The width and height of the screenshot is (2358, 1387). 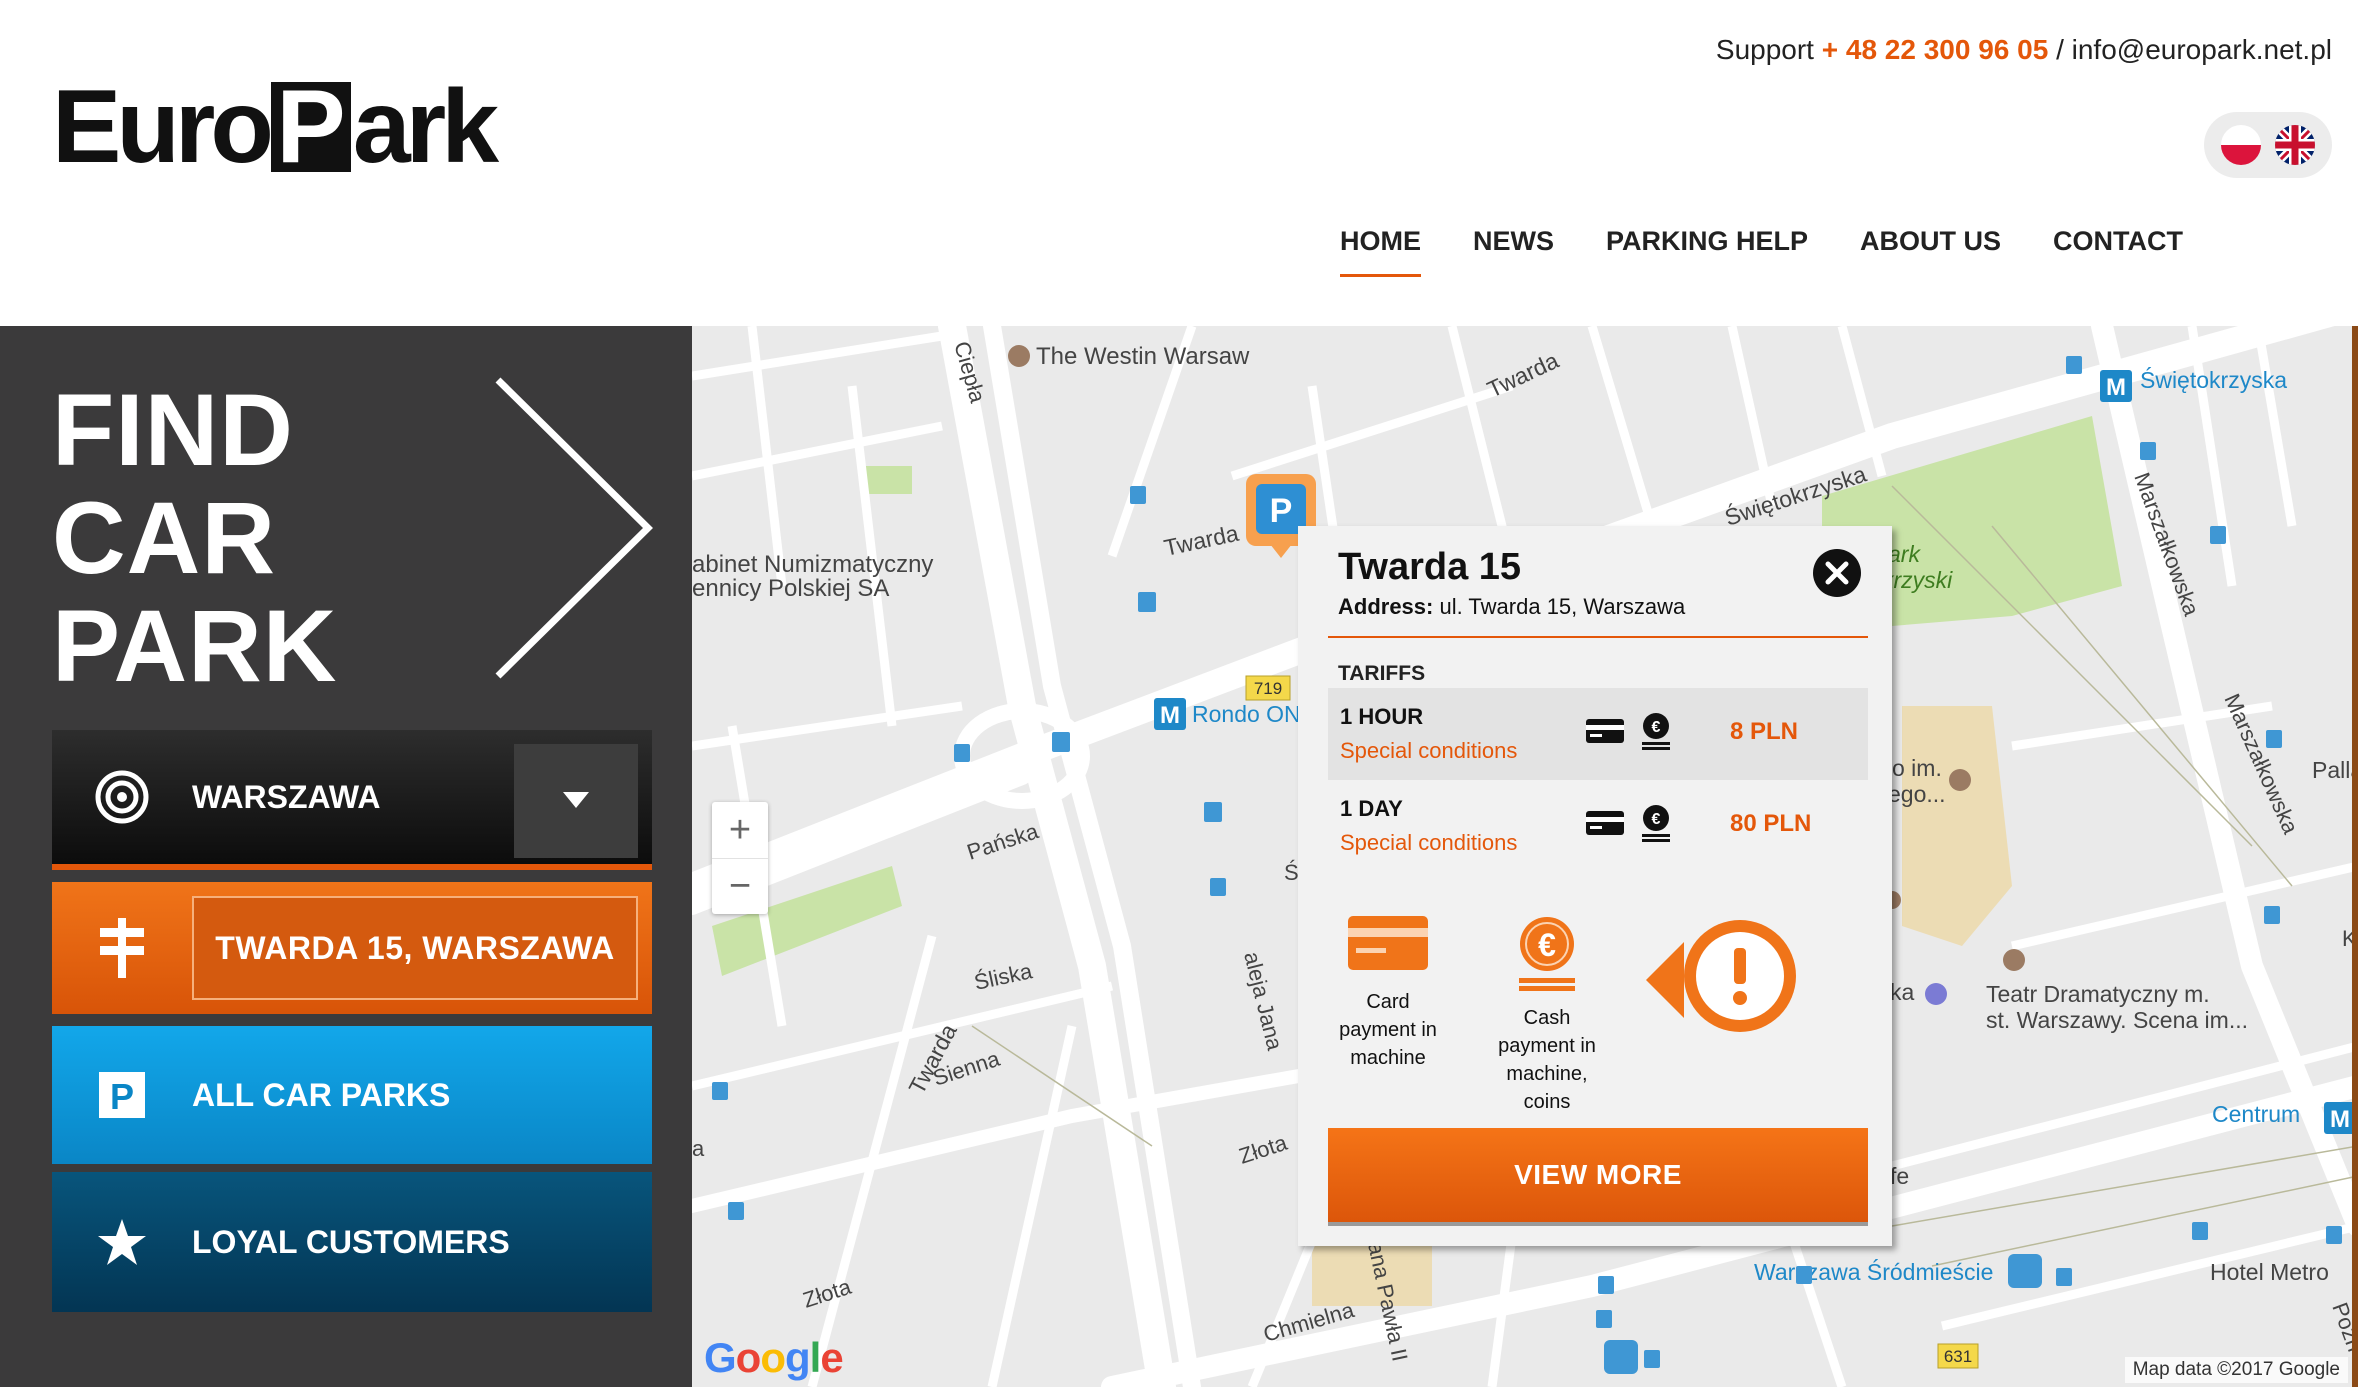 I want to click on nav-news: NEWS, so click(x=1513, y=251).